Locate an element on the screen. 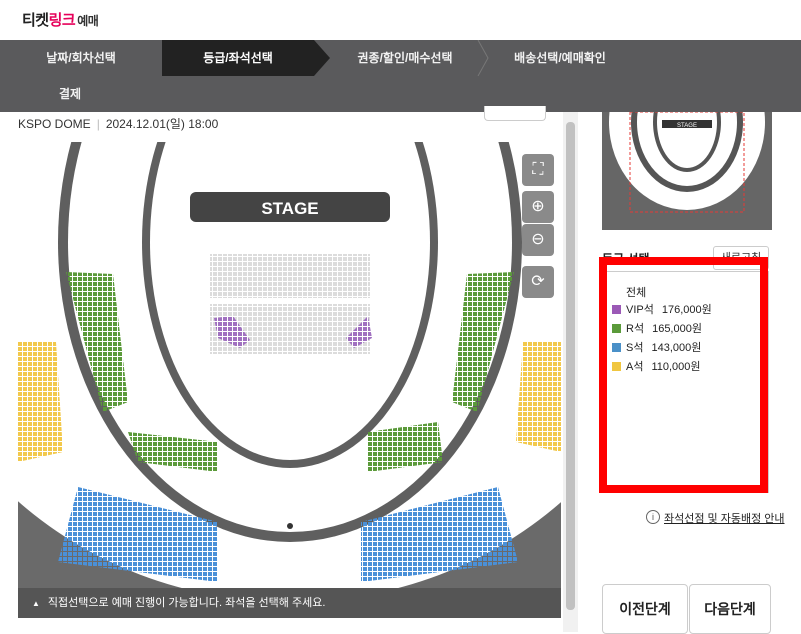 The image size is (801, 634). brand-logo: 티켓링크 예매 is located at coordinates (60, 19).